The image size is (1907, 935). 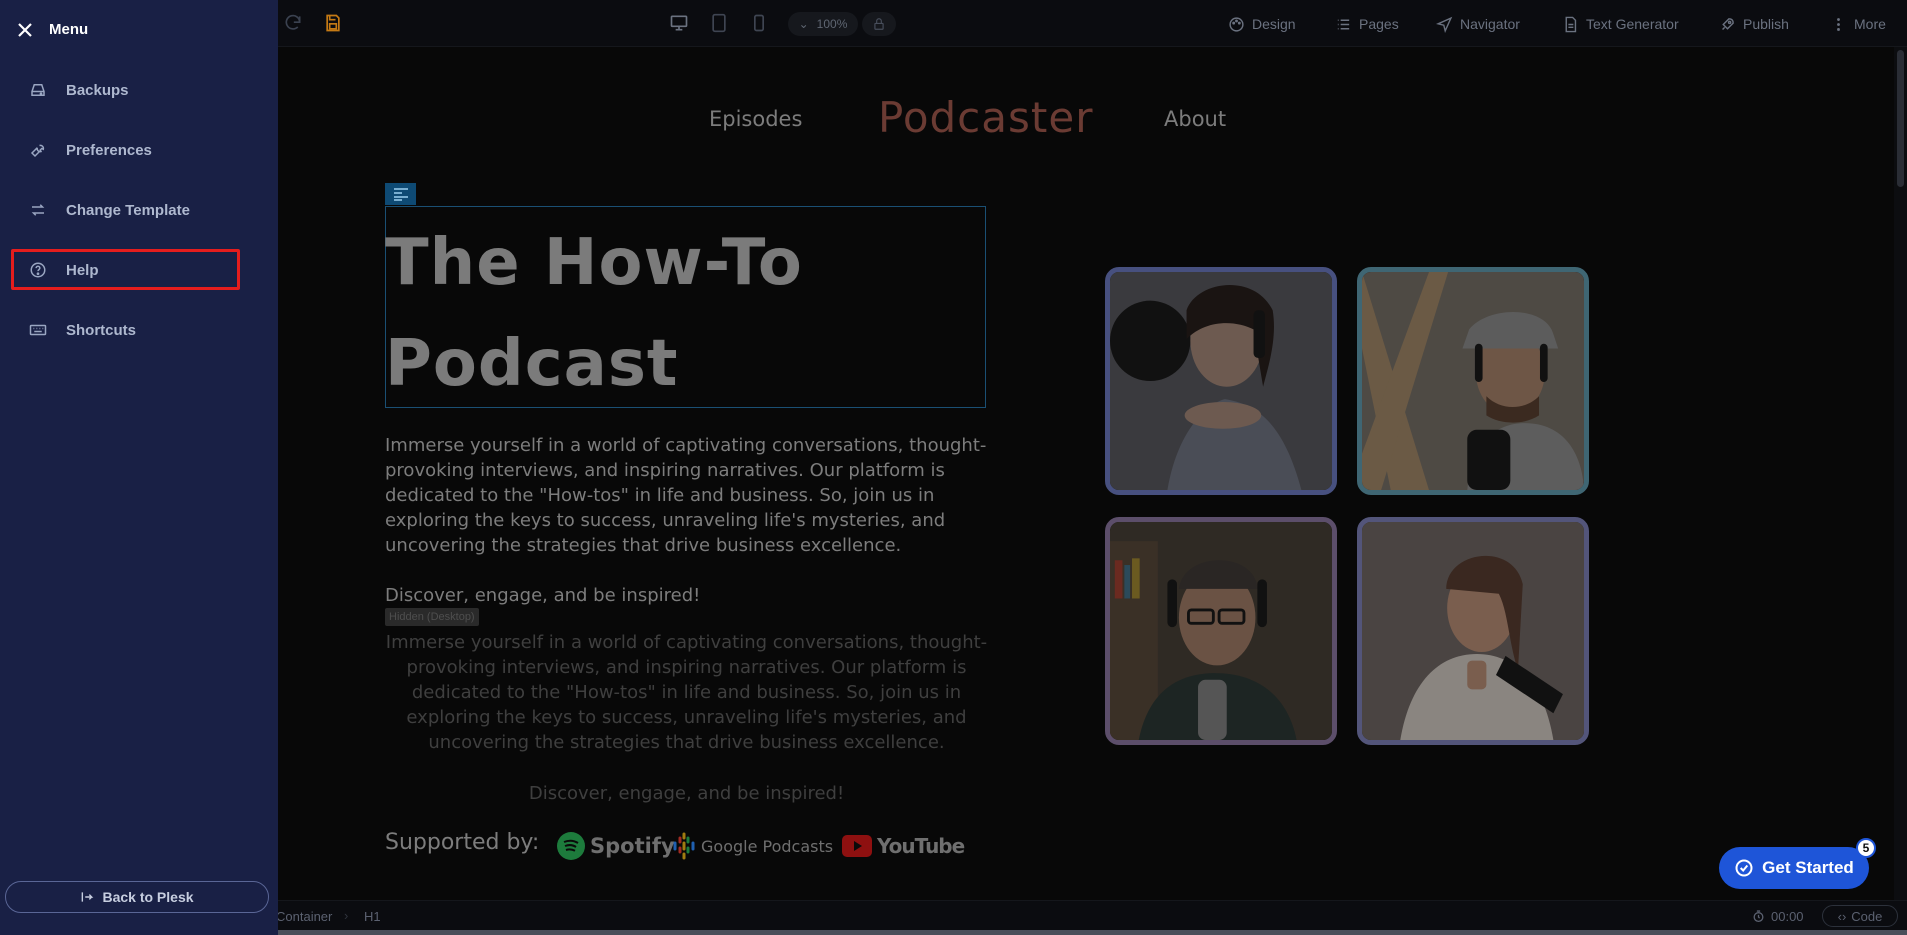 What do you see at coordinates (1379, 24) in the screenshot?
I see `pages-label: Pages` at bounding box center [1379, 24].